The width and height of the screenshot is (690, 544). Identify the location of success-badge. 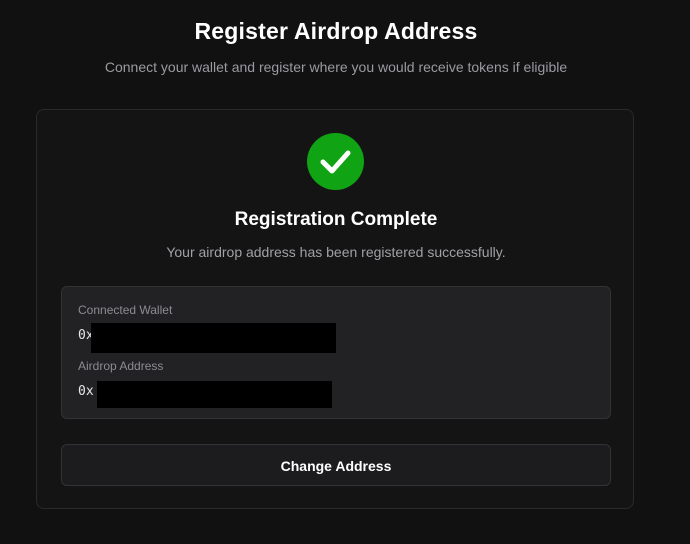
(335, 161).